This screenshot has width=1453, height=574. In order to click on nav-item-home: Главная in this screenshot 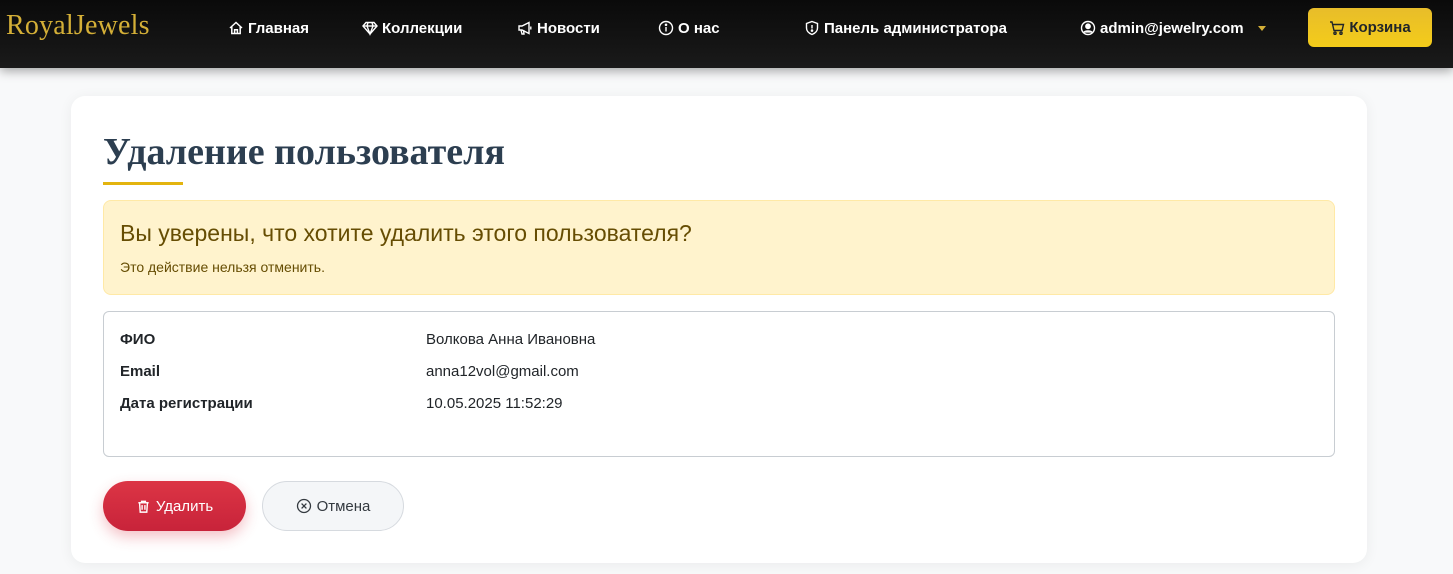, I will do `click(268, 28)`.